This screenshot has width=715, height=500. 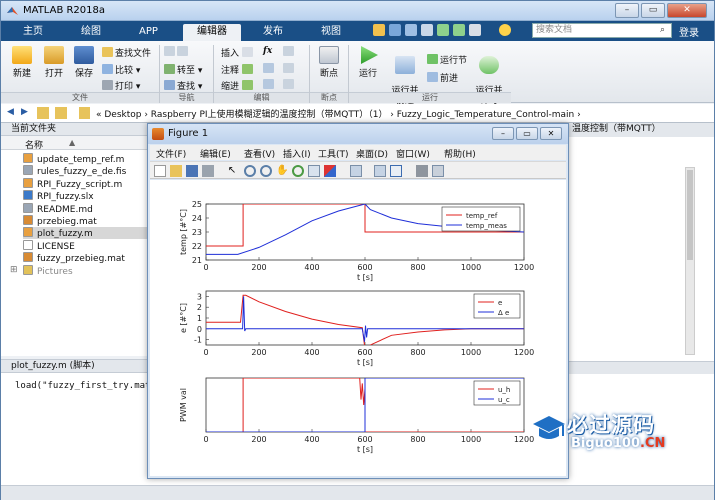 I want to click on figure-maximize-button: ▭, so click(x=527, y=133).